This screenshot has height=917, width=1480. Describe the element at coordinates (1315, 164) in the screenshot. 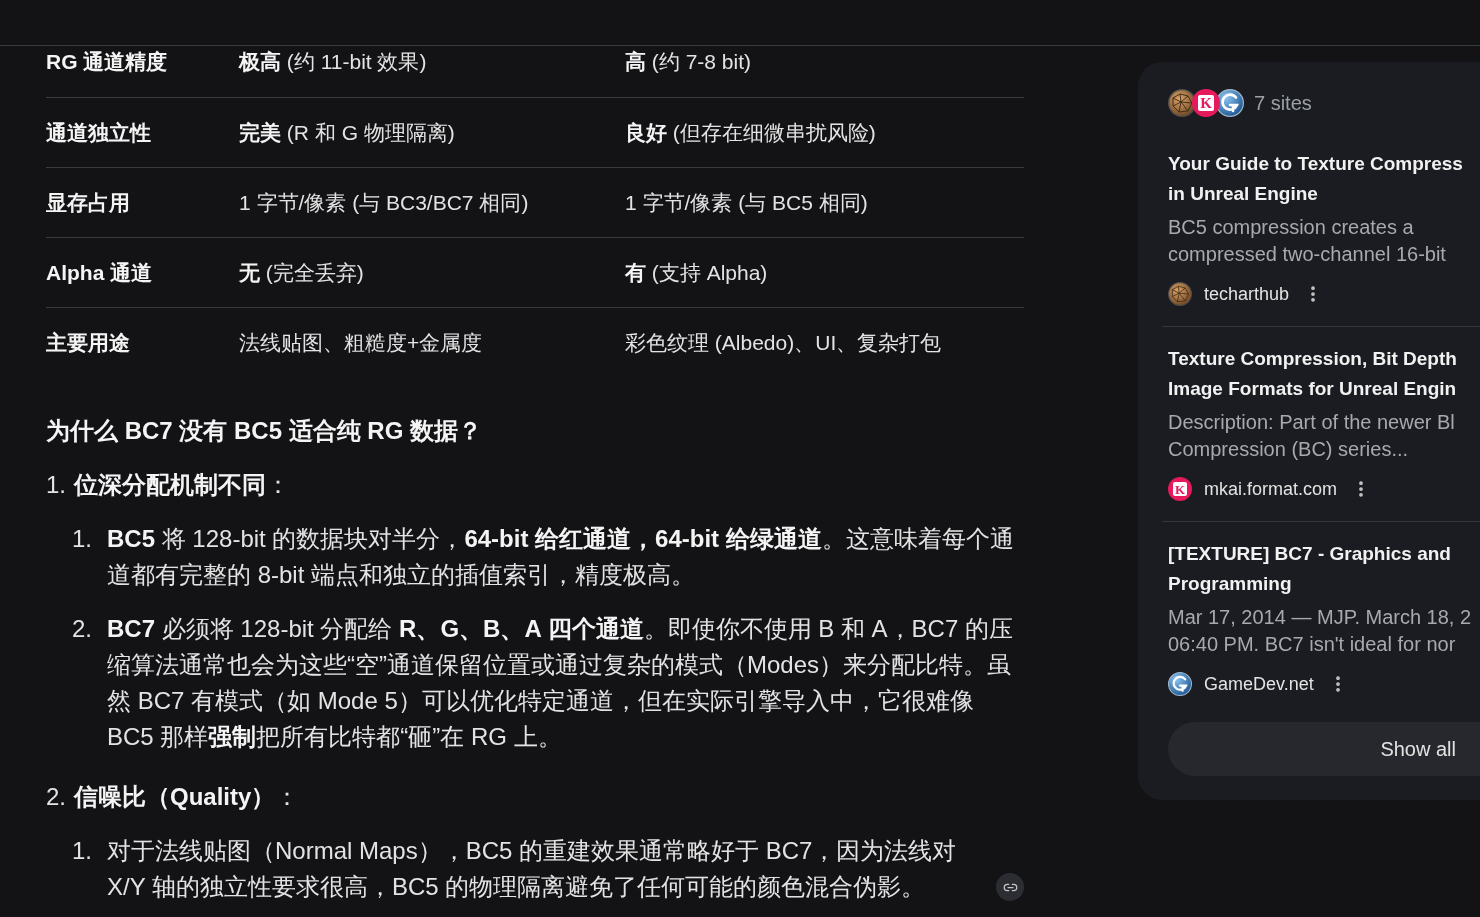

I see `source-title: Your Guide to Texture Compress` at that location.